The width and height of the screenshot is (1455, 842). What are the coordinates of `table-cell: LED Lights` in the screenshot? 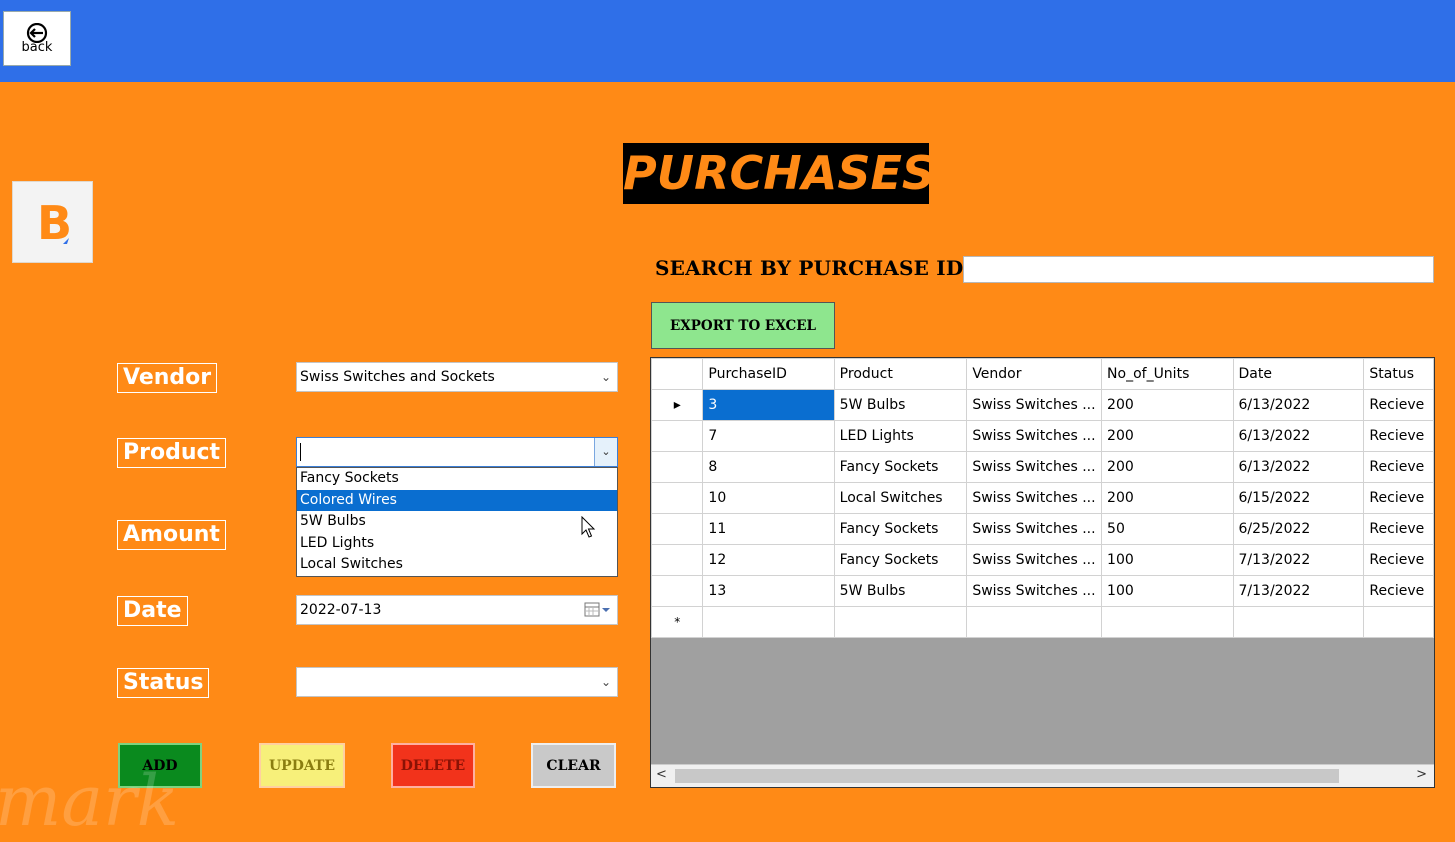 It's located at (900, 436).